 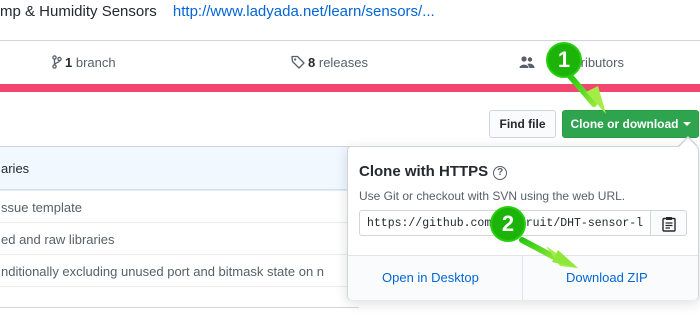 What do you see at coordinates (57, 62) in the screenshot?
I see `branch-icon` at bounding box center [57, 62].